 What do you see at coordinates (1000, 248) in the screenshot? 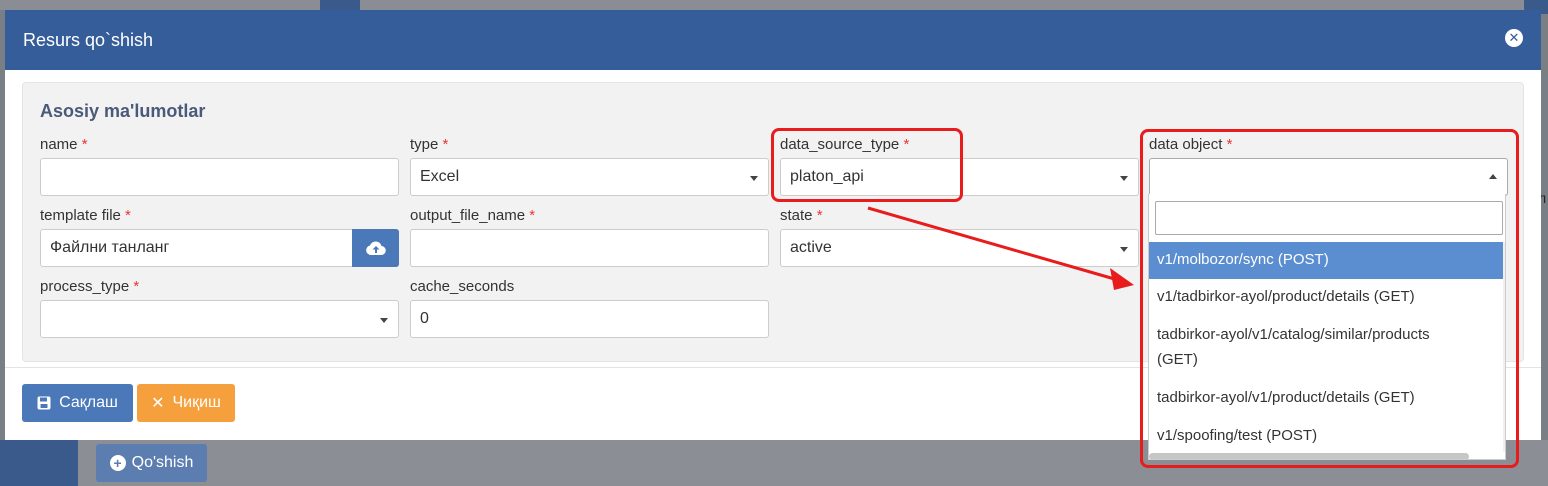
I see `annotation-arrow` at bounding box center [1000, 248].